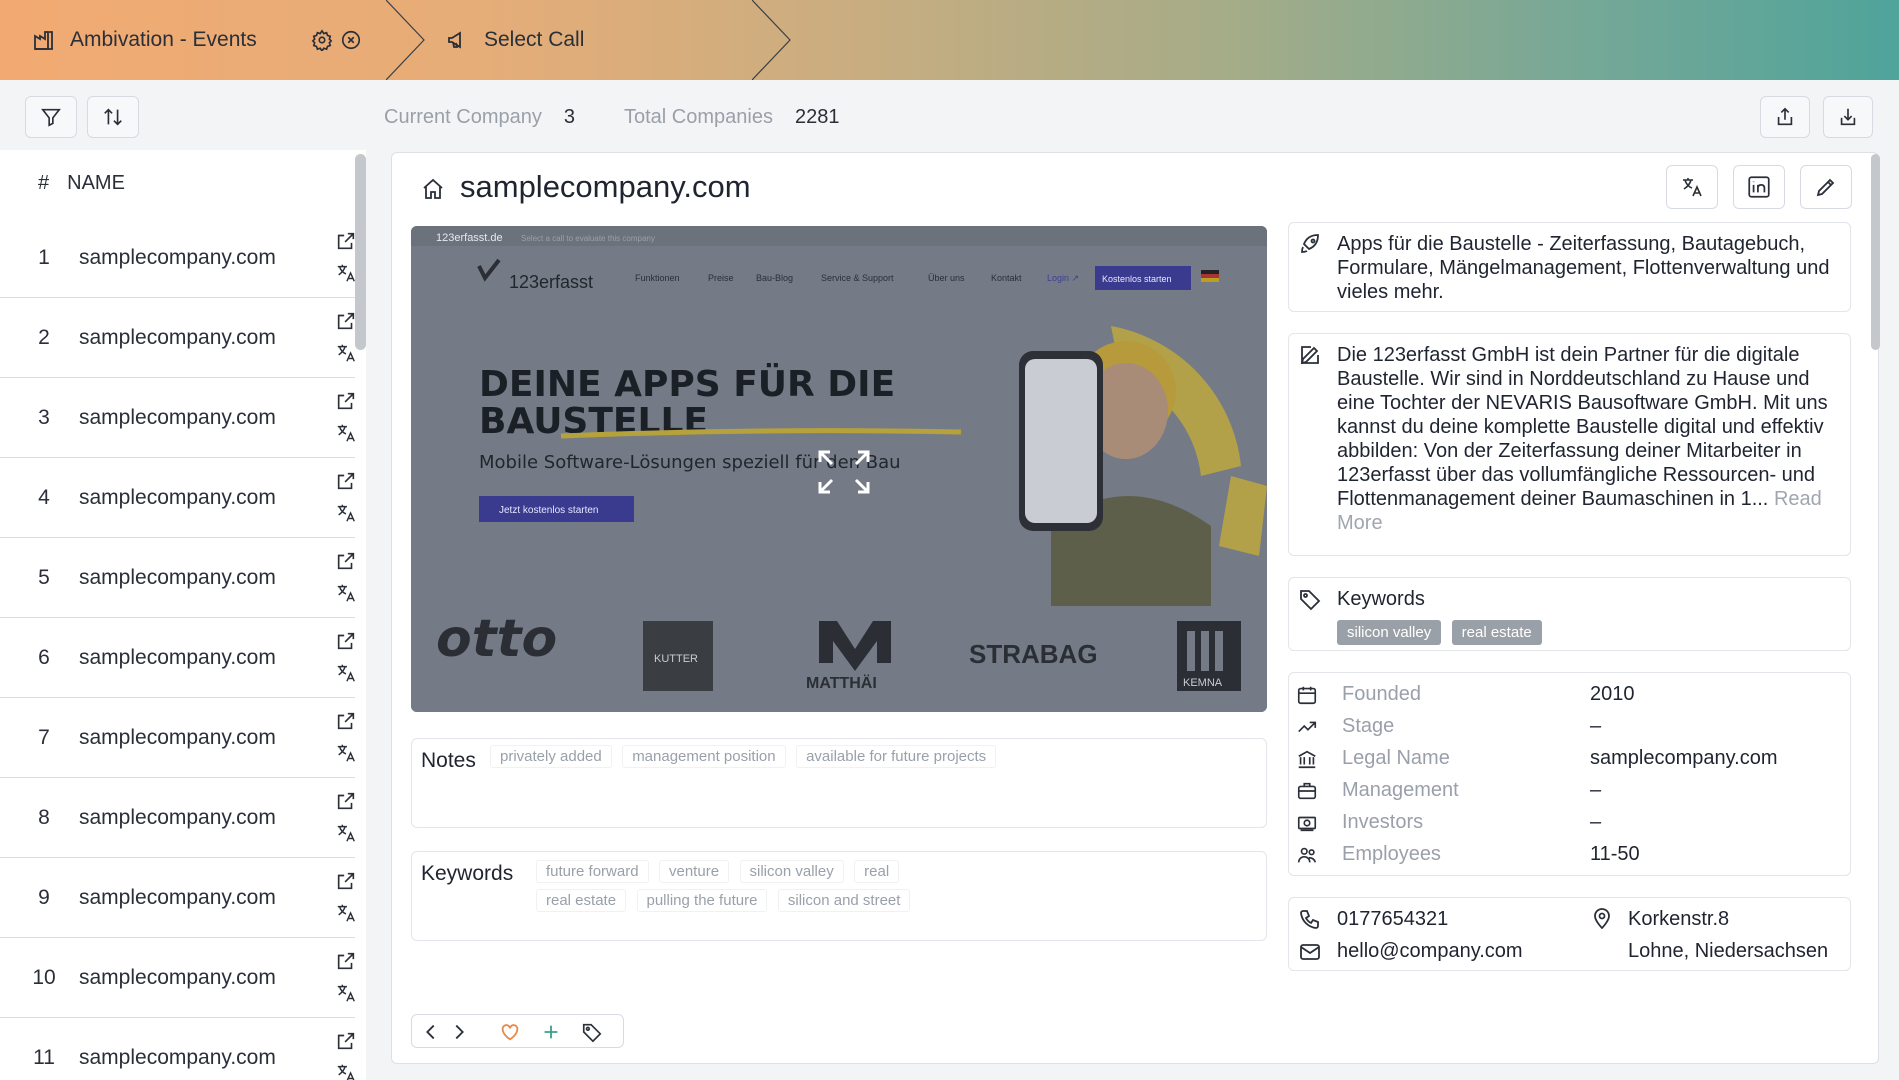 The height and width of the screenshot is (1080, 1899). I want to click on plus-icon, so click(551, 1032).